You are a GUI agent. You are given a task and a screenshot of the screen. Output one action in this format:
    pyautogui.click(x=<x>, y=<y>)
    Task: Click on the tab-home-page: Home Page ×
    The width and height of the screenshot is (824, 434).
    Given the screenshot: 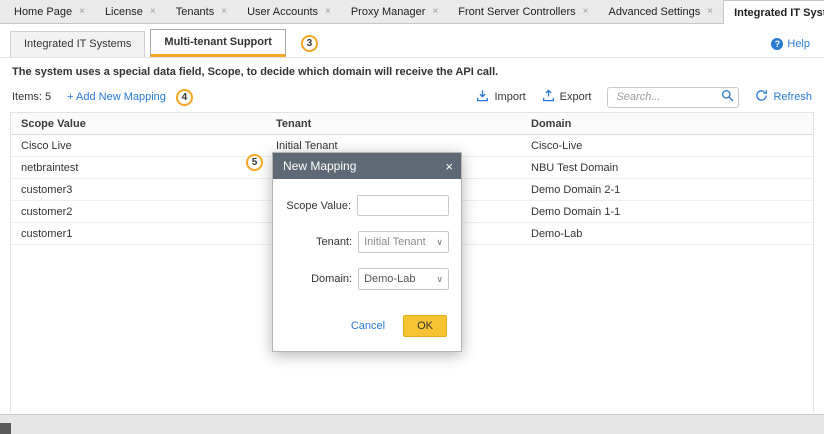 What is the action you would take?
    pyautogui.click(x=49, y=11)
    